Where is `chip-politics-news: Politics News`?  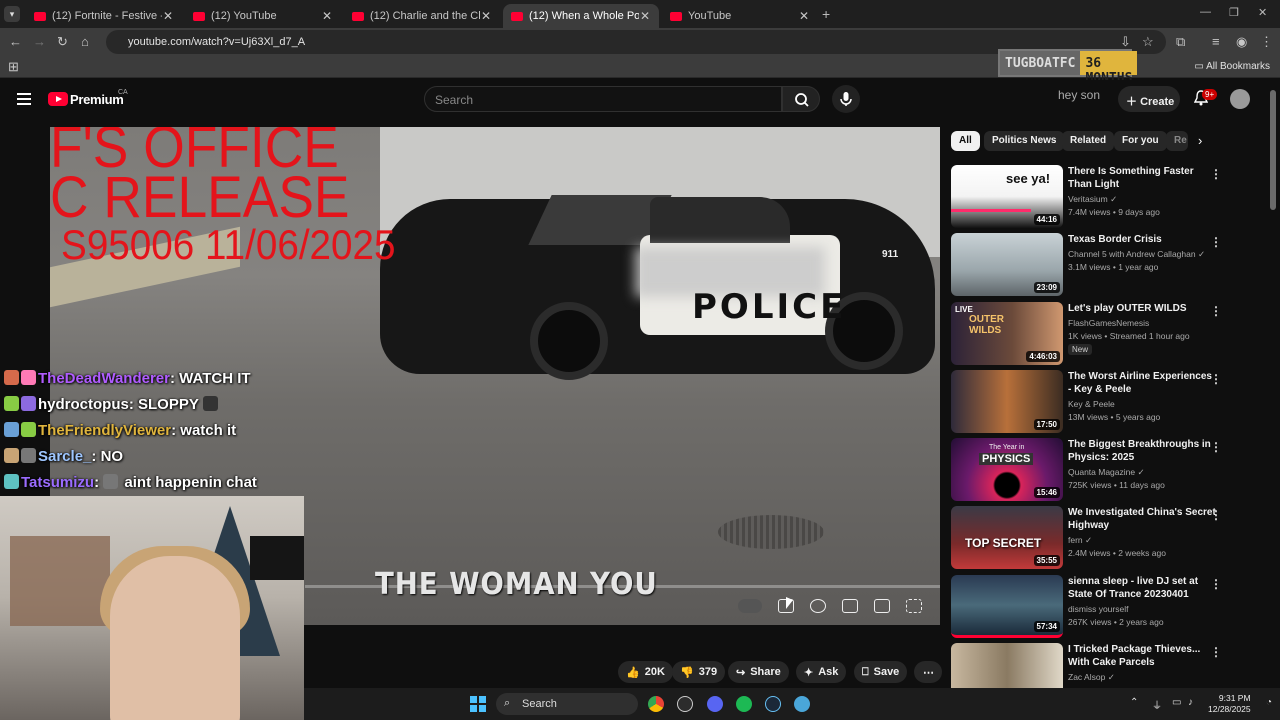 chip-politics-news: Politics News is located at coordinates (1024, 141).